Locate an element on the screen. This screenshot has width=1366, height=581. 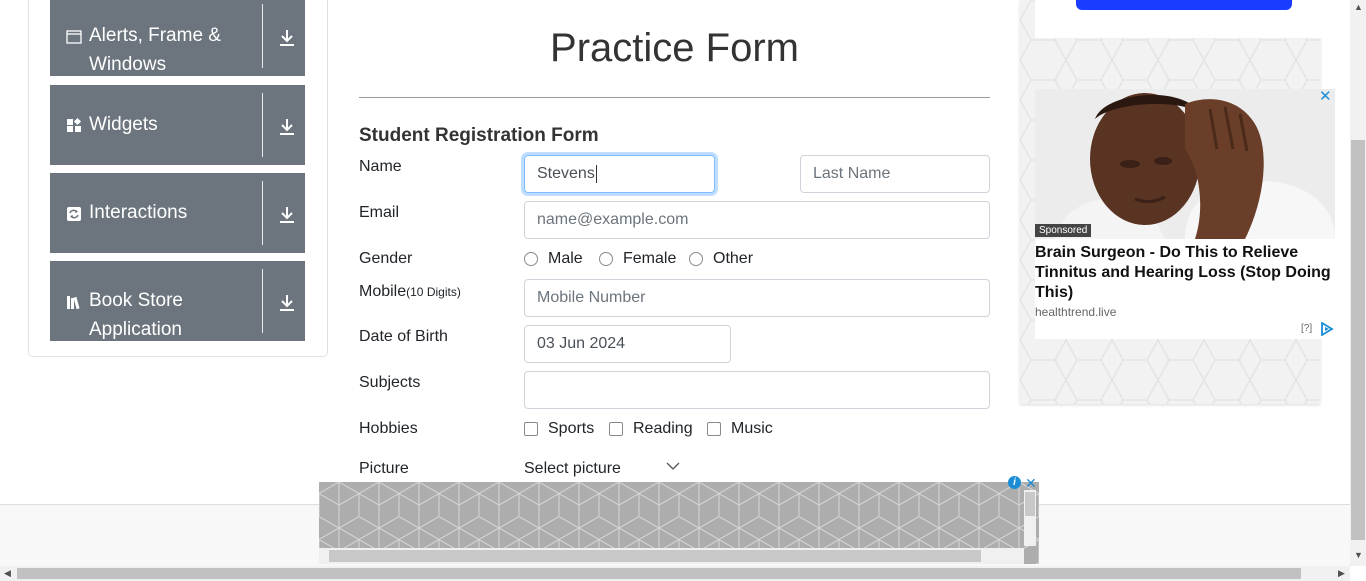
bottom-ad-banner is located at coordinates (679, 523).